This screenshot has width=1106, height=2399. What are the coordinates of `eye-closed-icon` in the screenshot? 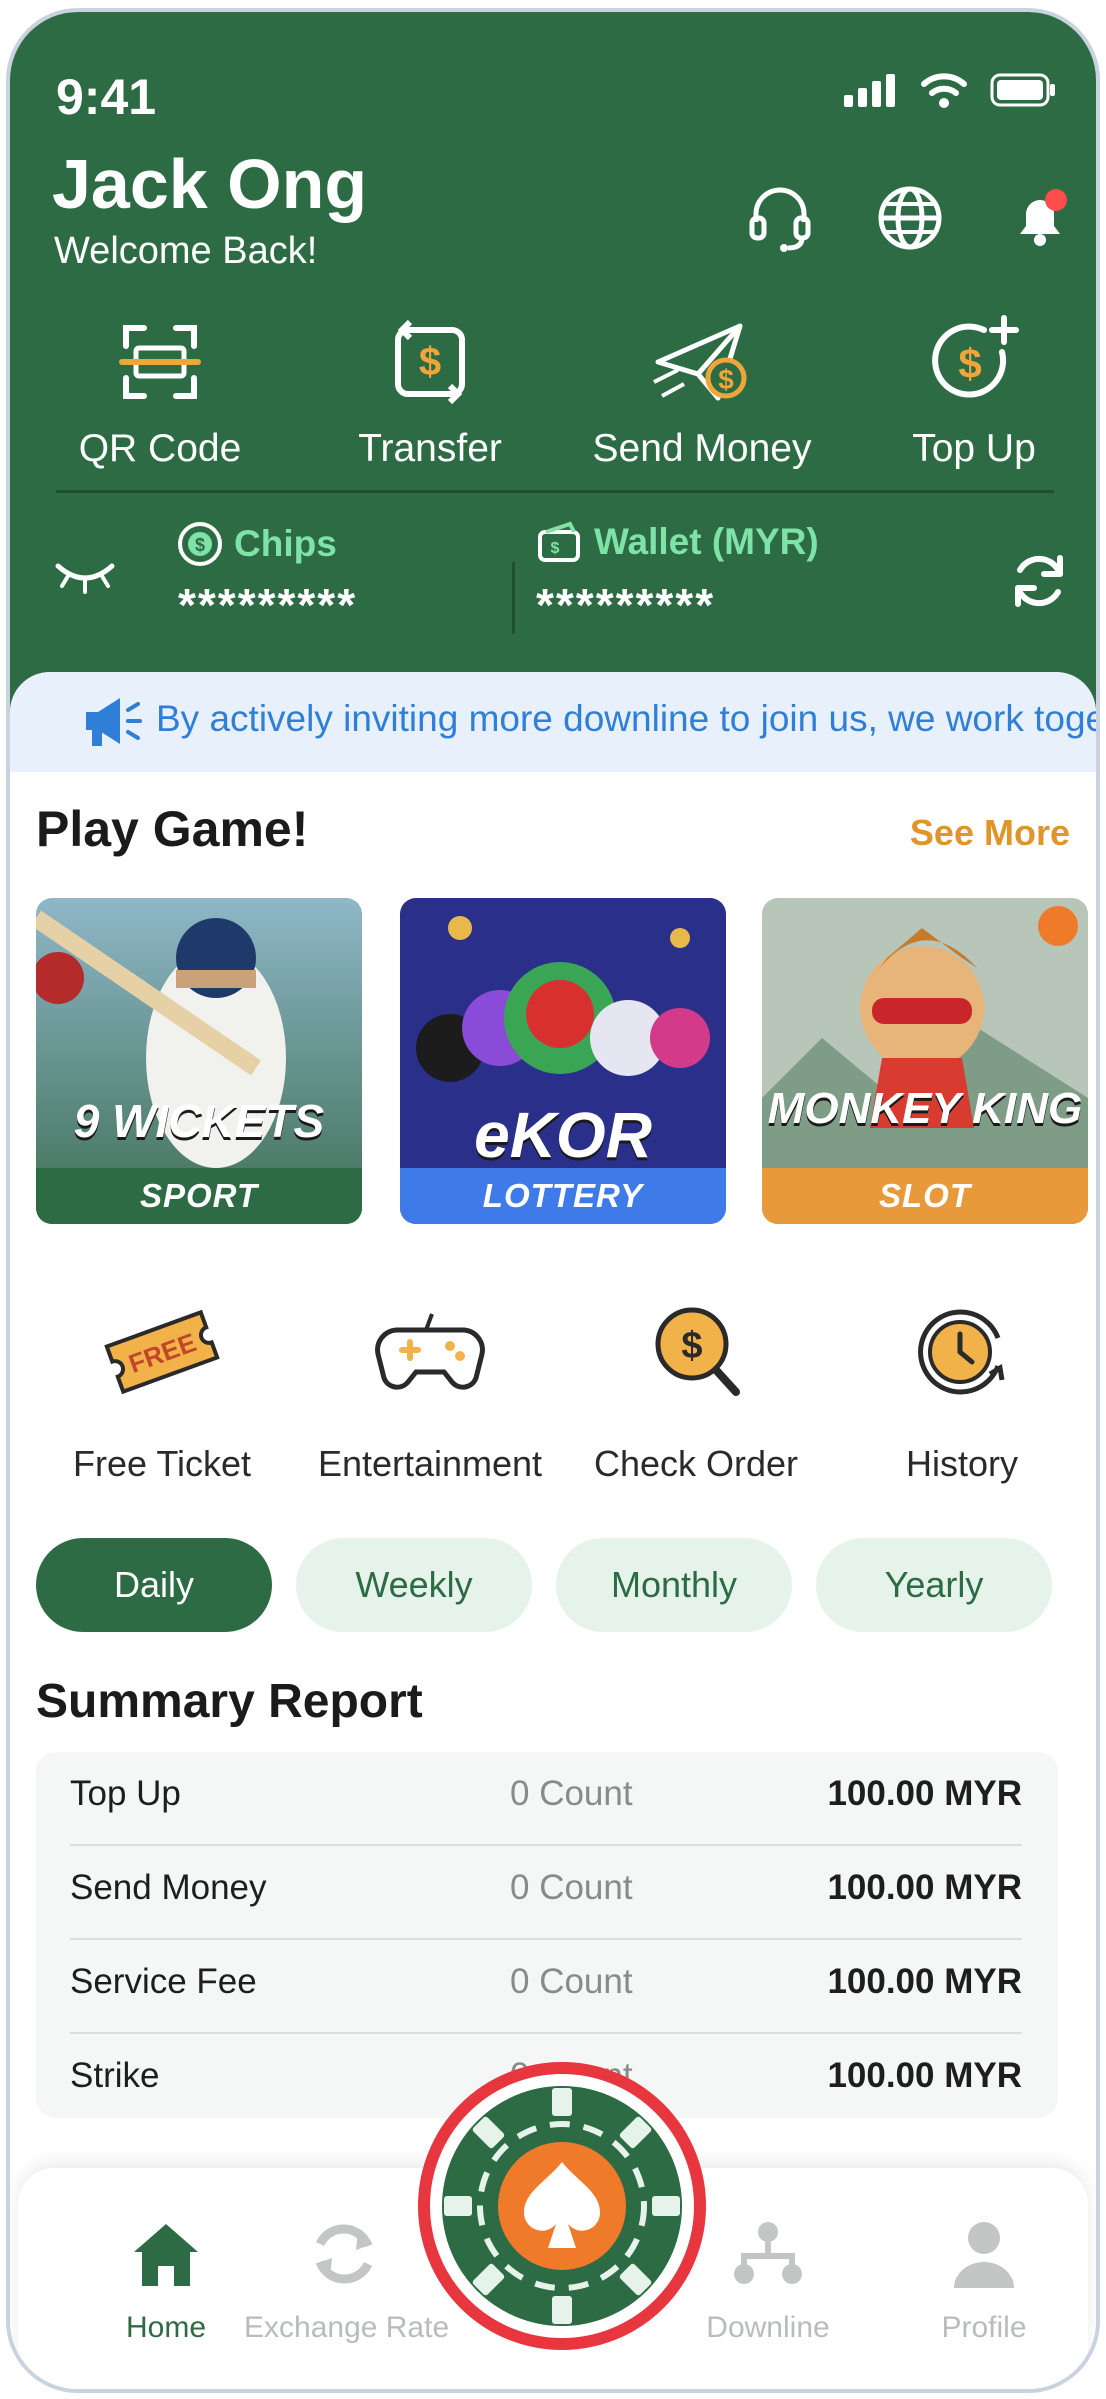 It's located at (85, 576).